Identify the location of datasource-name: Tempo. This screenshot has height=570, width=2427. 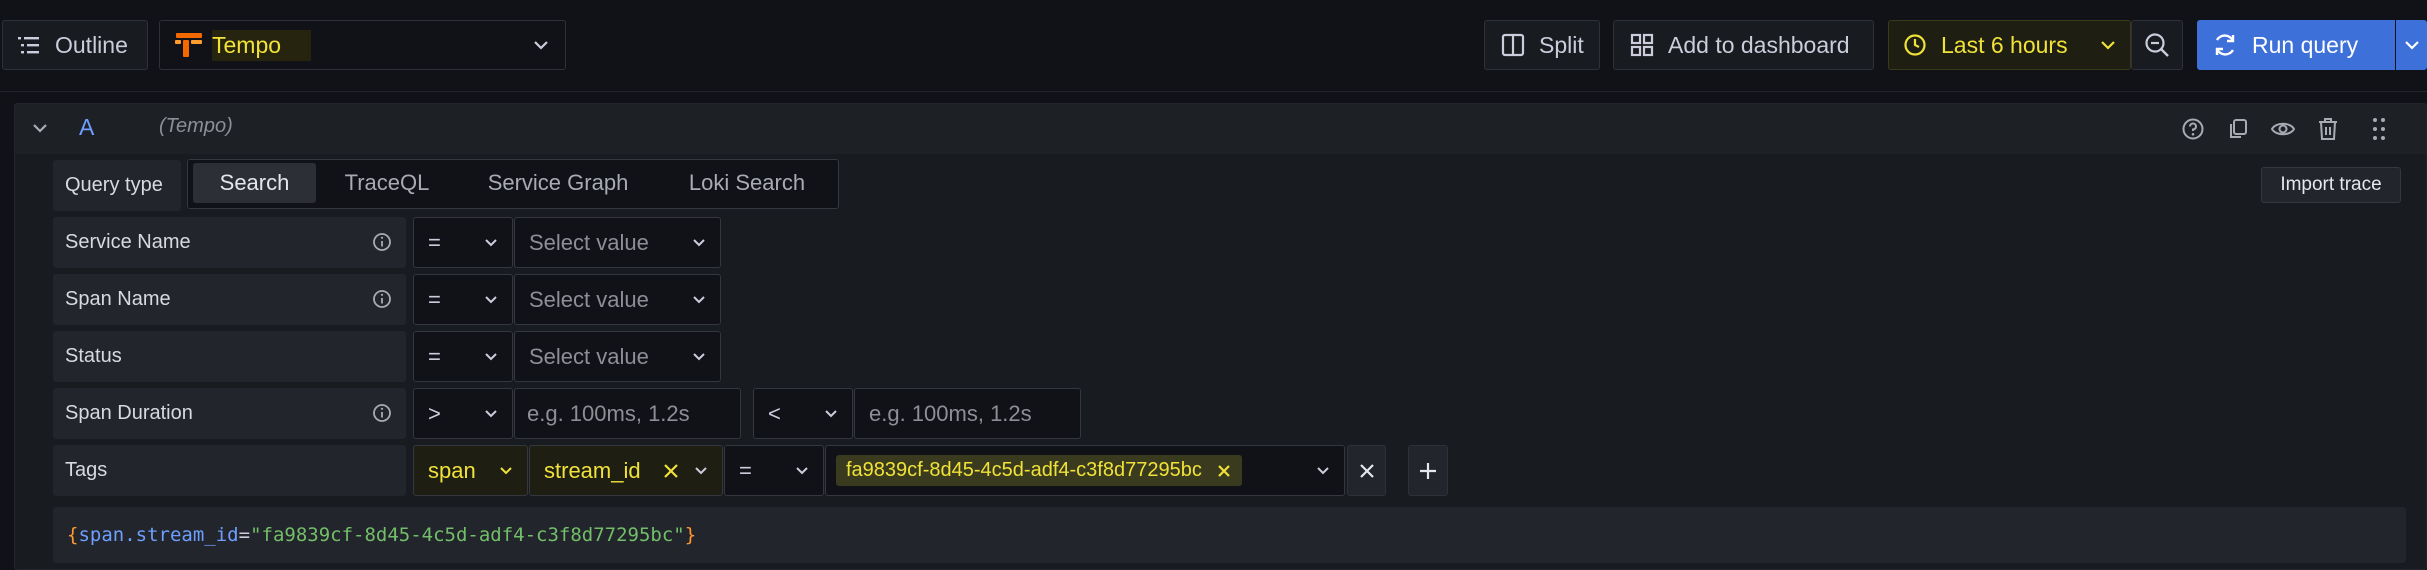
(262, 45).